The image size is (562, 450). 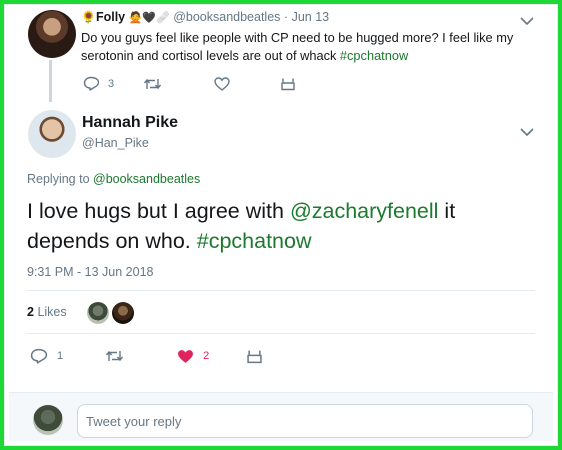 I want to click on name-emoji-woman-gesturing-icon: 🙅, so click(x=135, y=18).